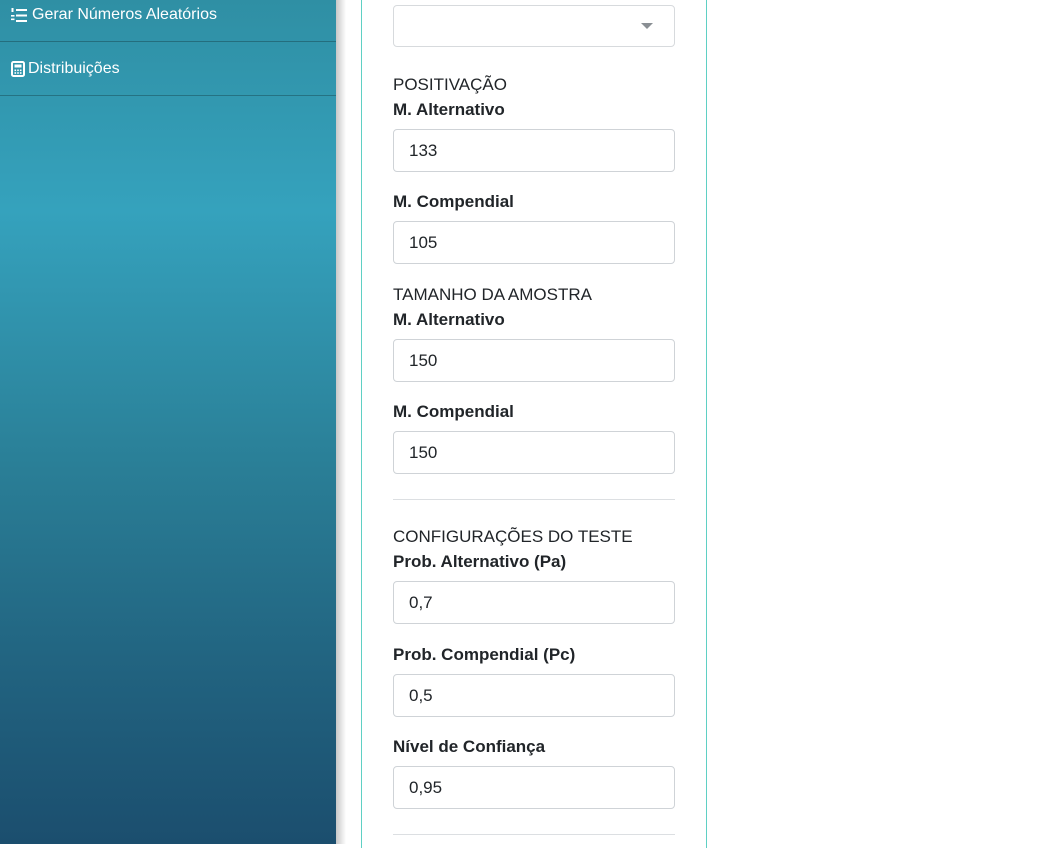 The height and width of the screenshot is (848, 1051). What do you see at coordinates (513, 536) in the screenshot?
I see `section-title-config: CONFIGURAÇÕES DO TESTE` at bounding box center [513, 536].